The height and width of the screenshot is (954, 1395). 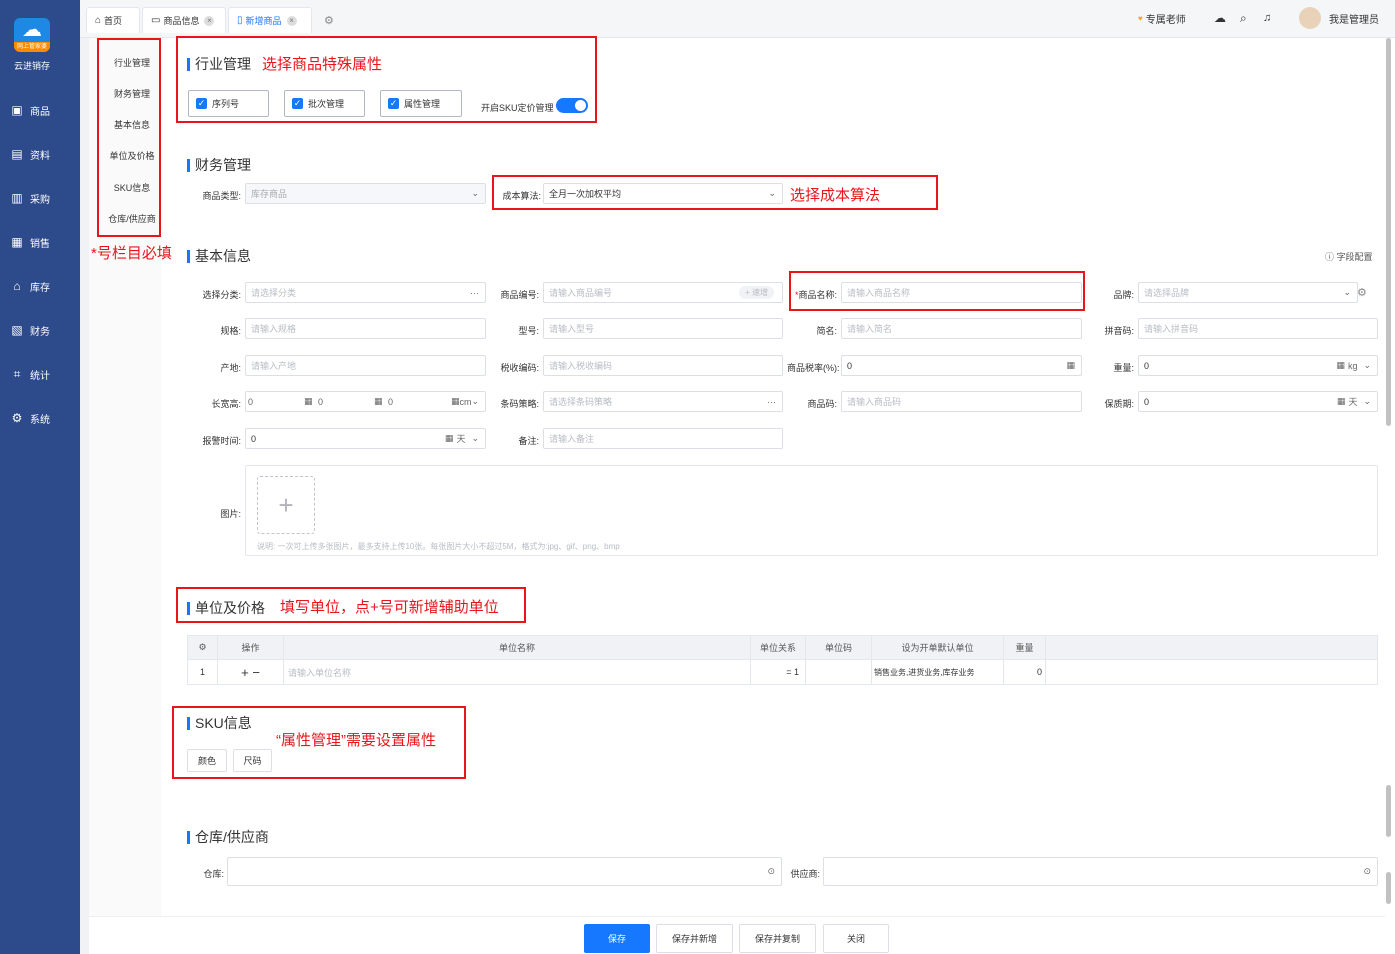 What do you see at coordinates (961, 328) in the screenshot?
I see `short-input: 请输入简名` at bounding box center [961, 328].